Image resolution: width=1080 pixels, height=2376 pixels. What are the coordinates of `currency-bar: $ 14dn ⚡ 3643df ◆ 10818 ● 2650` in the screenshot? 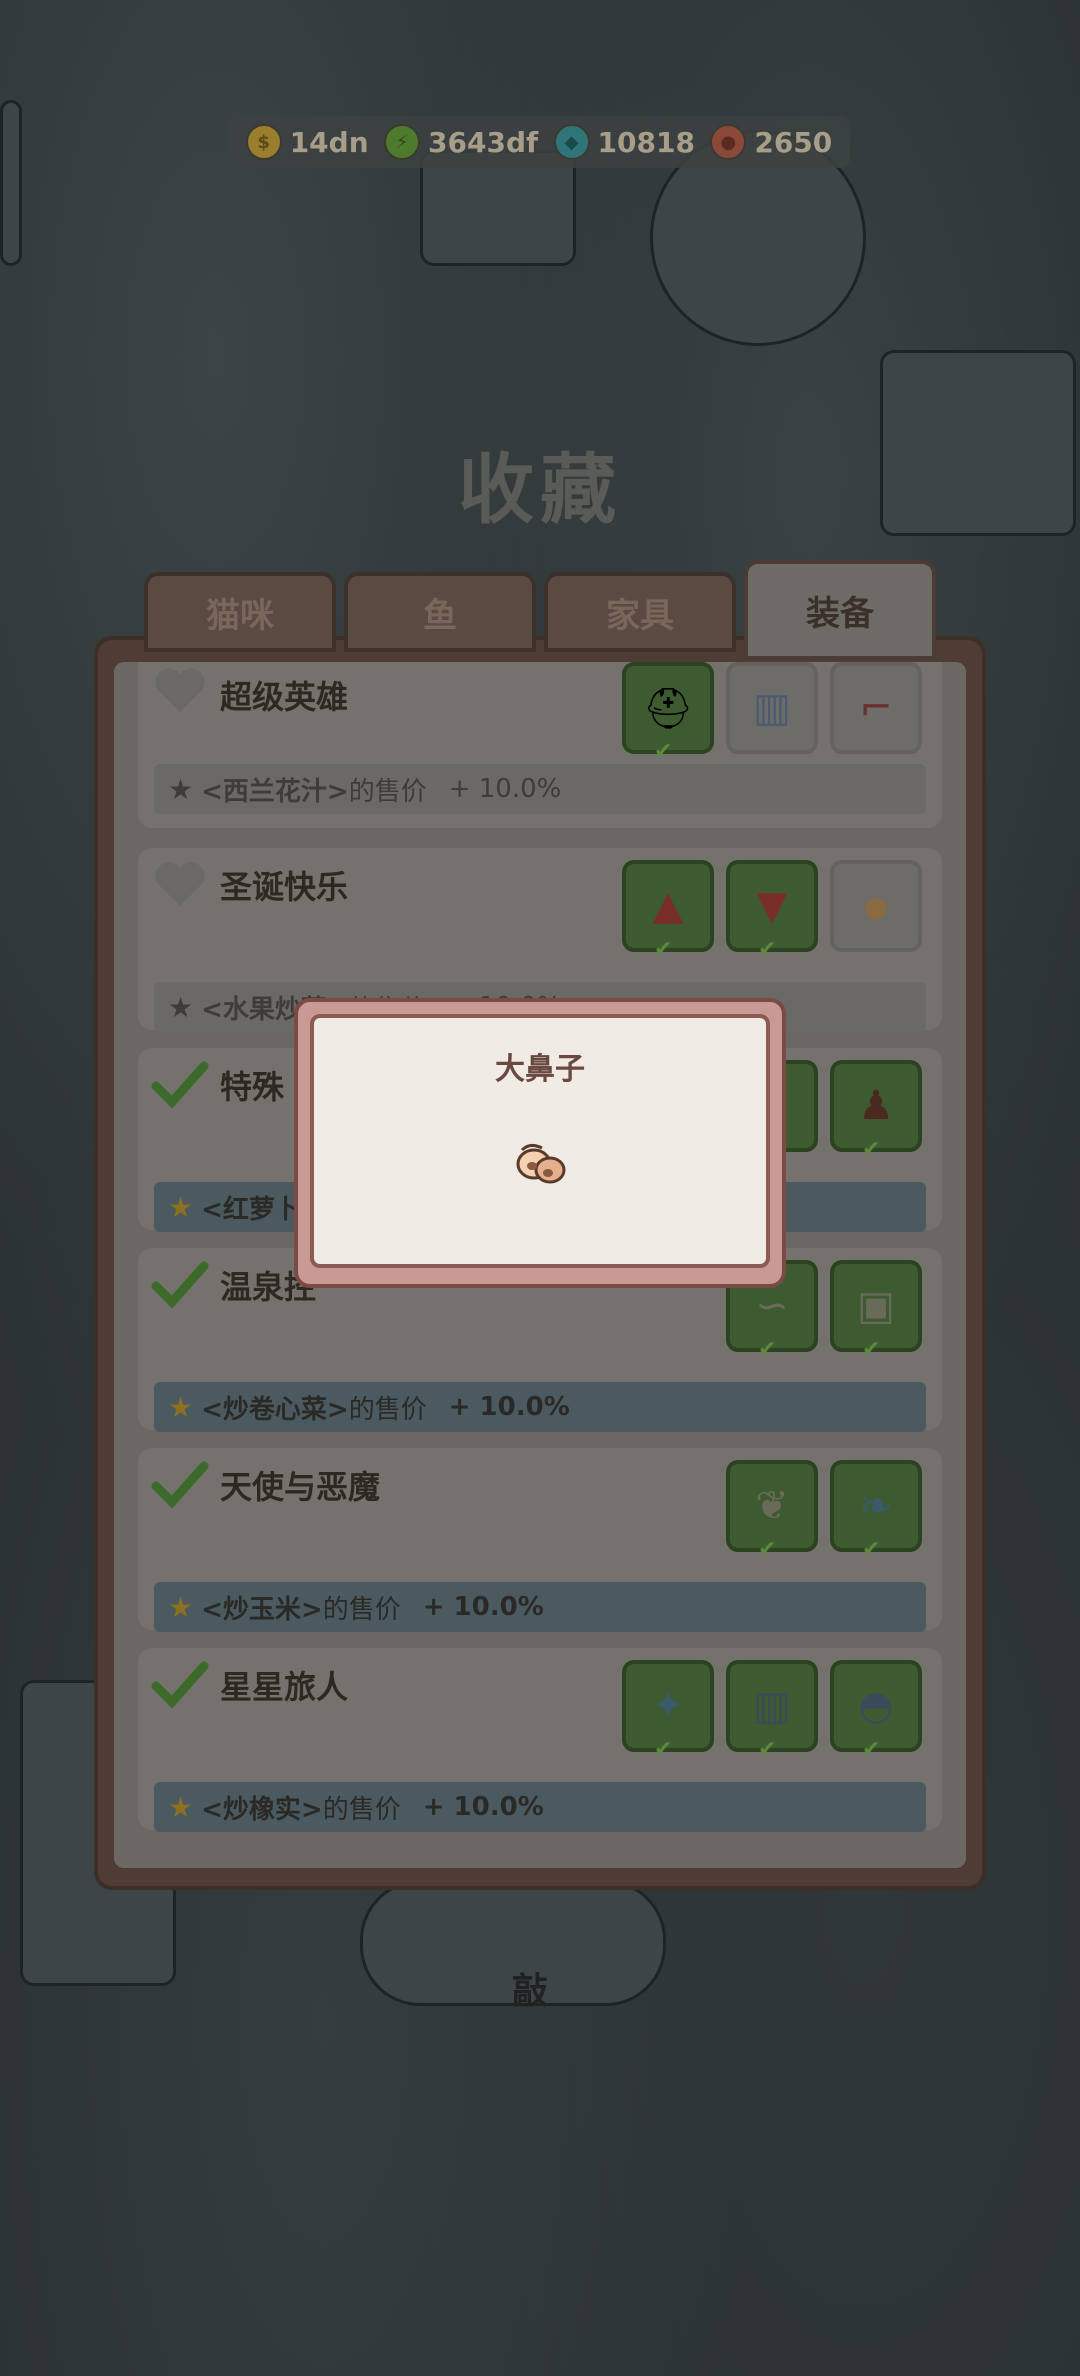 It's located at (539, 142).